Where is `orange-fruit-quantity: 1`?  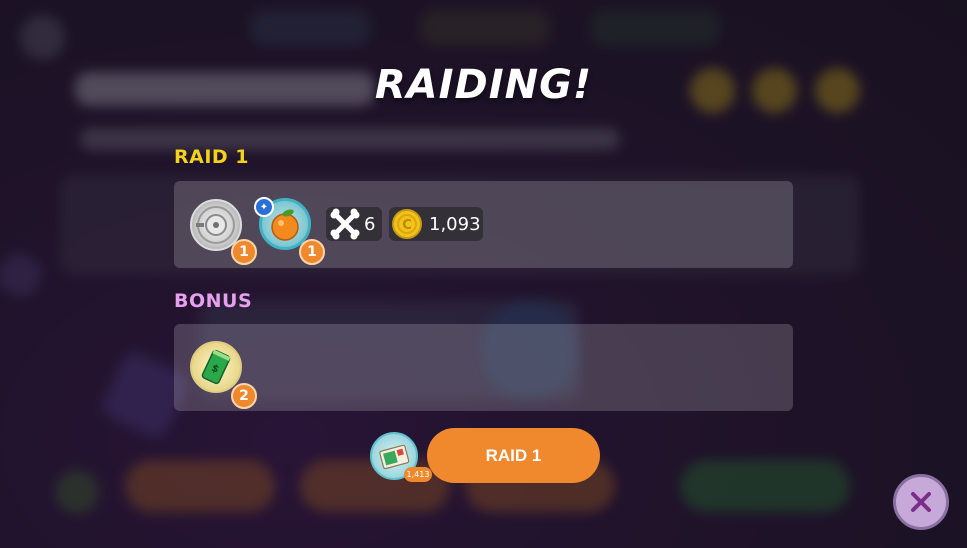 orange-fruit-quantity: 1 is located at coordinates (312, 252).